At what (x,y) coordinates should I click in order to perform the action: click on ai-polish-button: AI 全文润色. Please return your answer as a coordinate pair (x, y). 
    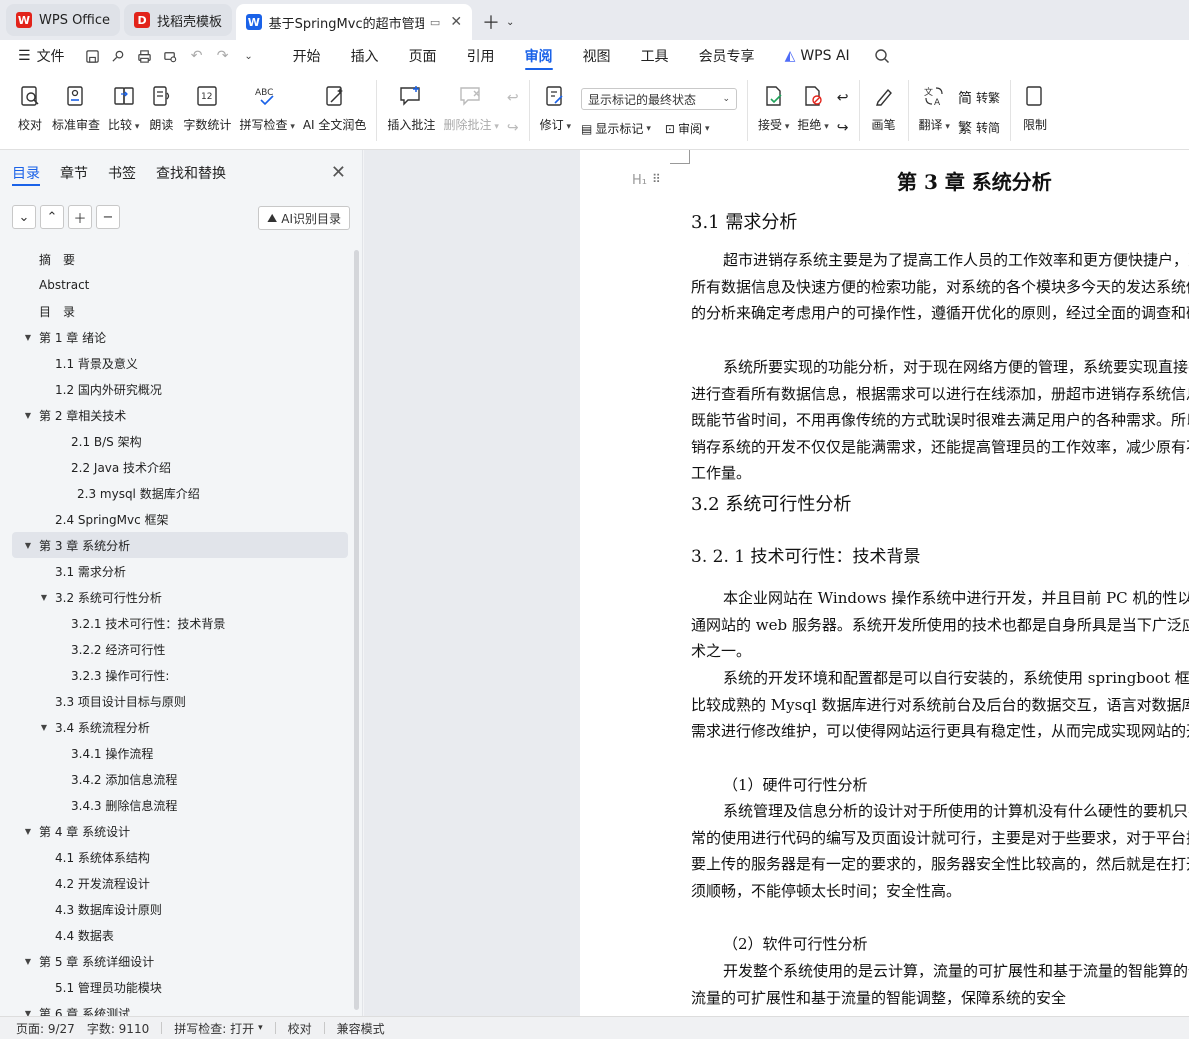
    Looking at the image, I should click on (335, 112).